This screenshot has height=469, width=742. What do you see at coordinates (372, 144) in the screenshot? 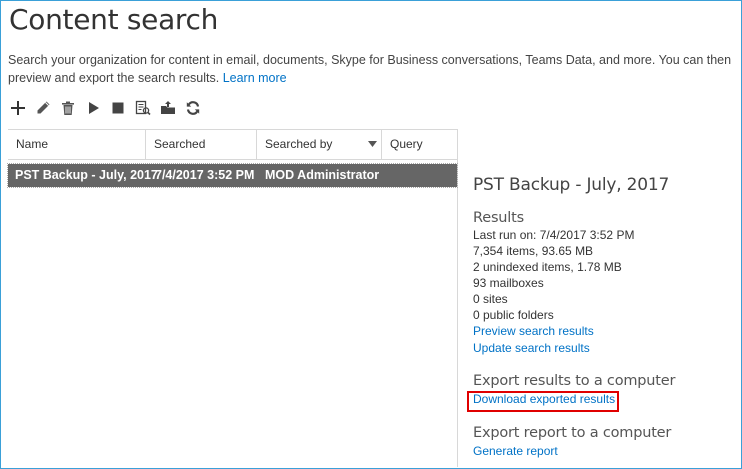
I see `chevron-down-icon` at bounding box center [372, 144].